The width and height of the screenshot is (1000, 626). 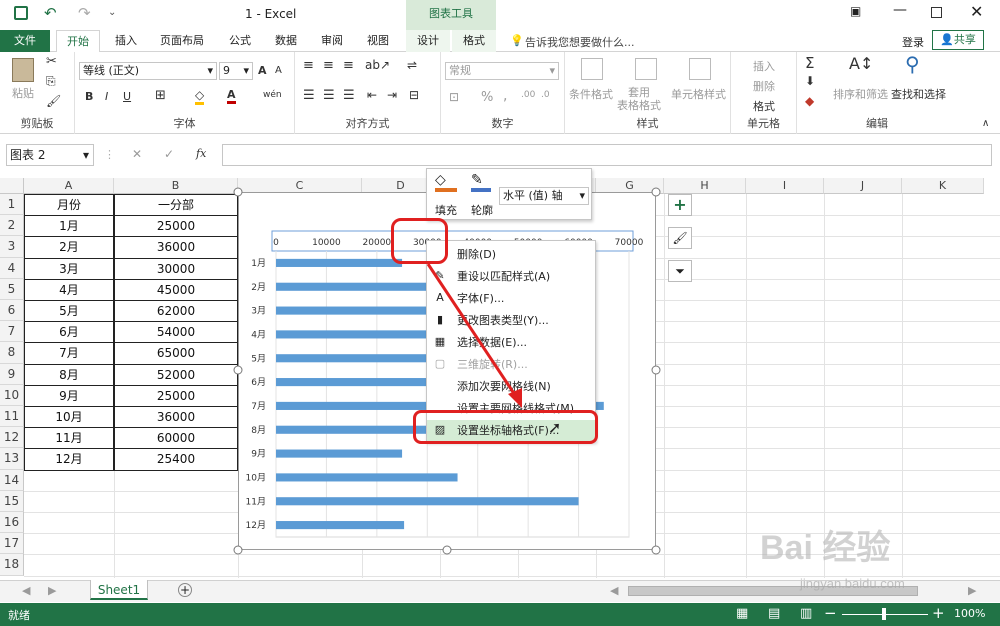 I want to click on login-link: 登录, so click(x=913, y=42).